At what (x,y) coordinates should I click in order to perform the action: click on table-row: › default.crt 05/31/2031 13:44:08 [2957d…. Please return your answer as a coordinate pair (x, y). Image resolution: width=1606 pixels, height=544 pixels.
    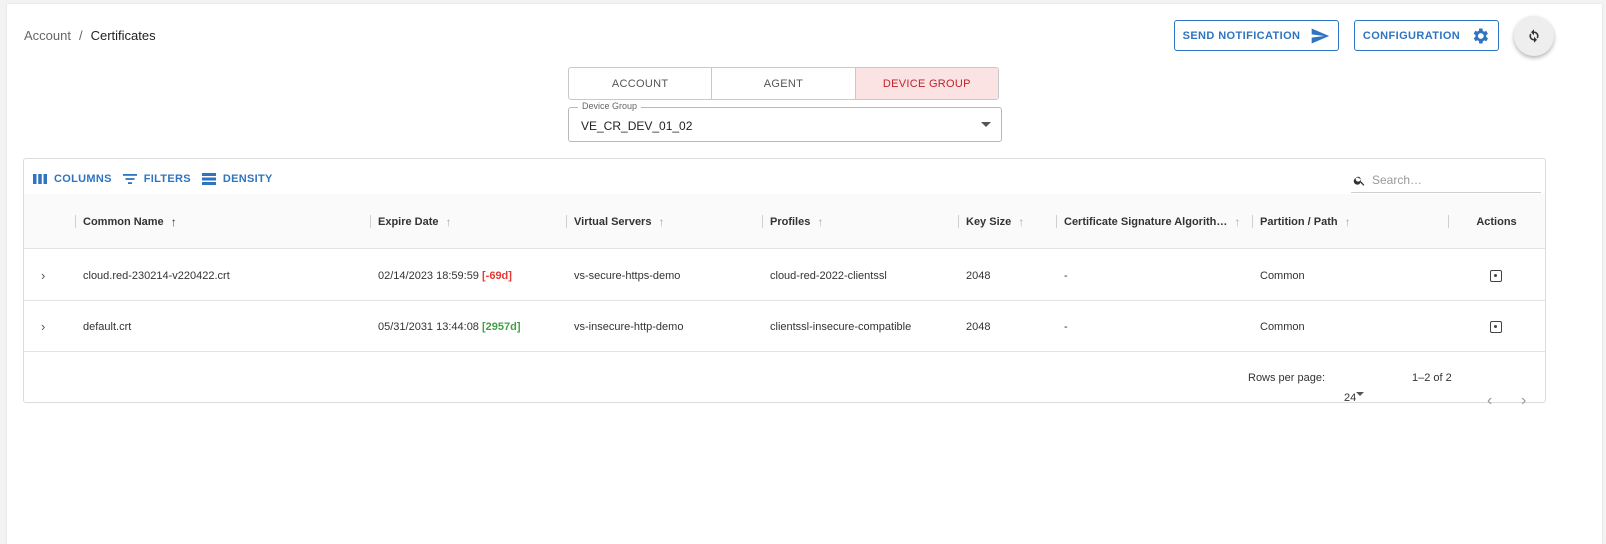
    Looking at the image, I should click on (784, 326).